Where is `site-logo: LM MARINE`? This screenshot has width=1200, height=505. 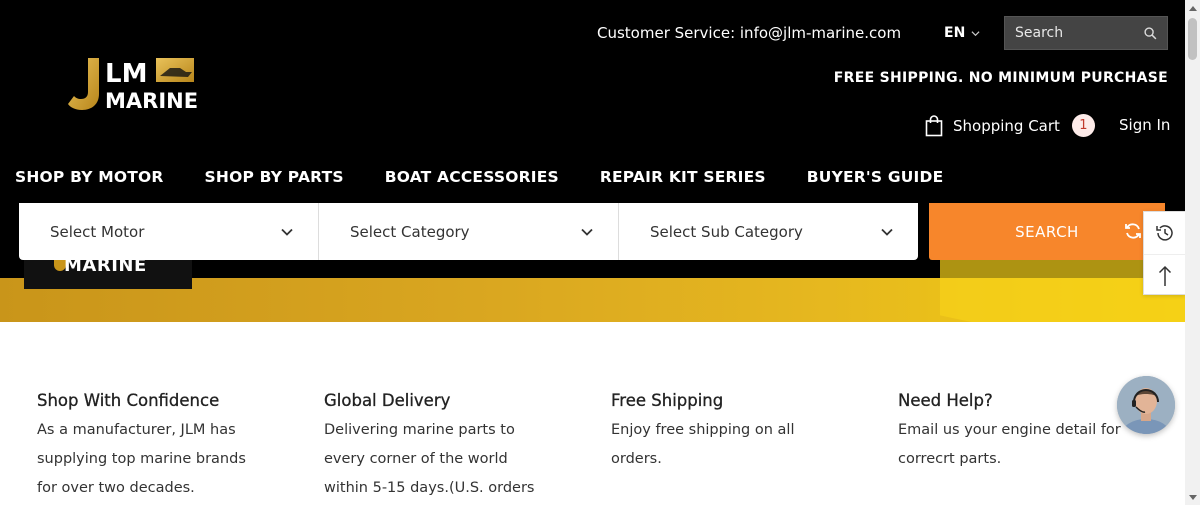
site-logo: LM MARINE is located at coordinates (133, 84).